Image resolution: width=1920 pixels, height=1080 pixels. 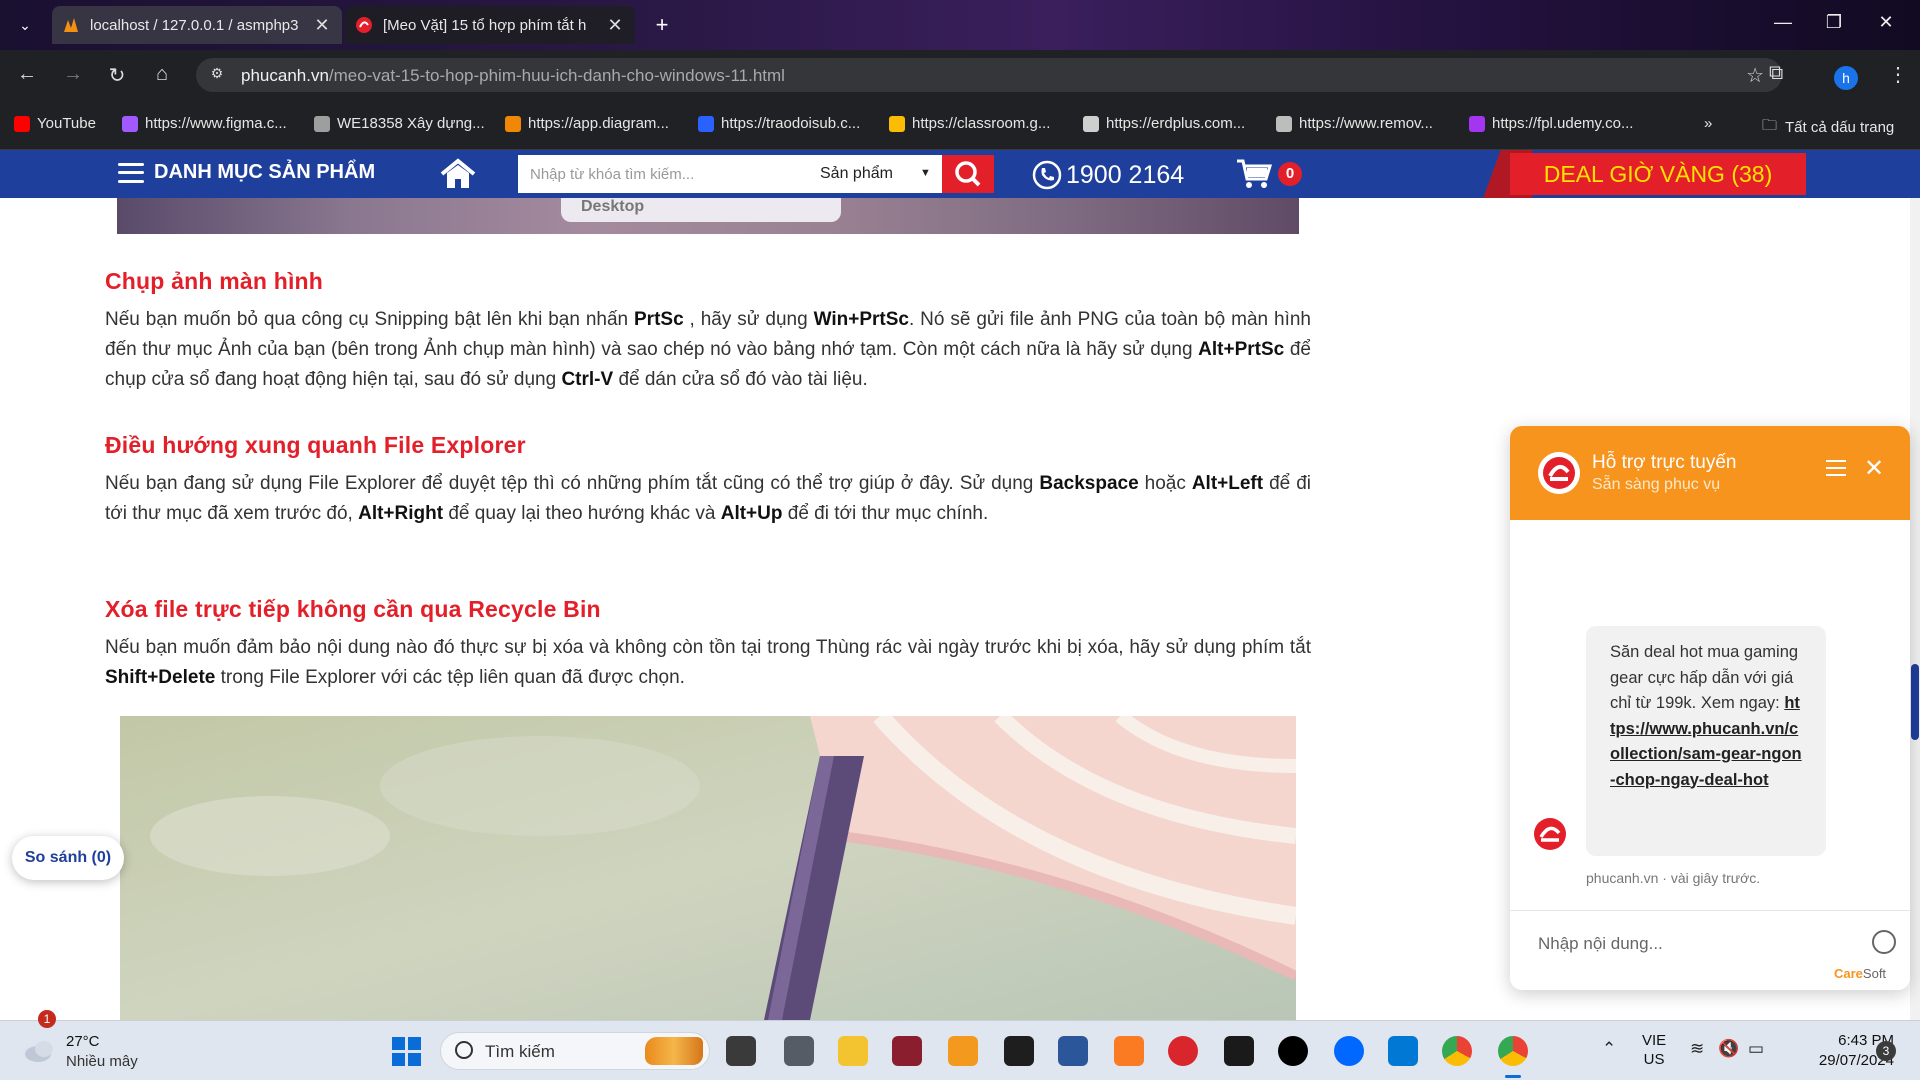 I want to click on zalo-icon, so click(x=1349, y=1051).